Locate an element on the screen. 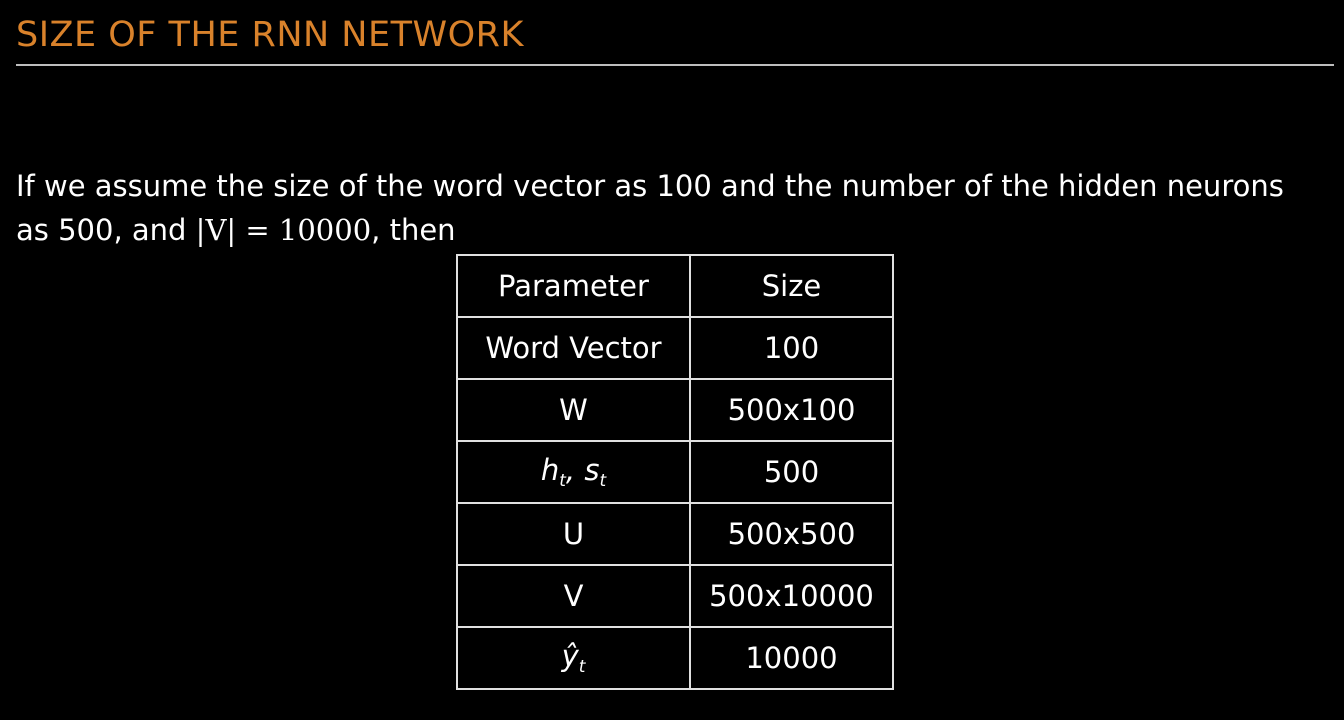 Image resolution: width=1344 pixels, height=720 pixels. header-parameter: Parameter is located at coordinates (573, 286).